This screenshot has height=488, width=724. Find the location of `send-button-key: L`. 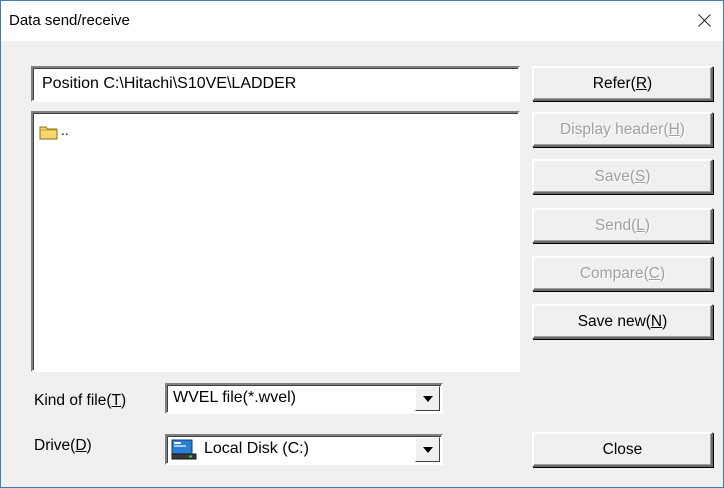

send-button-key: L is located at coordinates (640, 225).